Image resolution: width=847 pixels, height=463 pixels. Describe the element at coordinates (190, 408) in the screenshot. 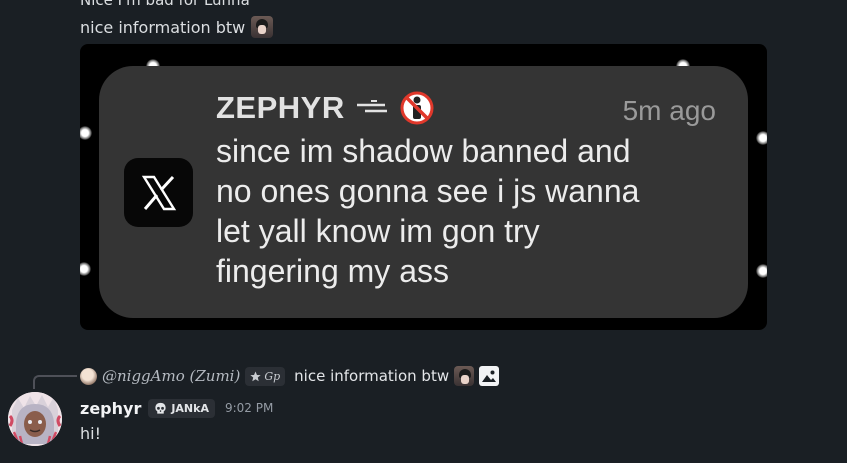

I see `guild-tag-text: JANkA` at that location.